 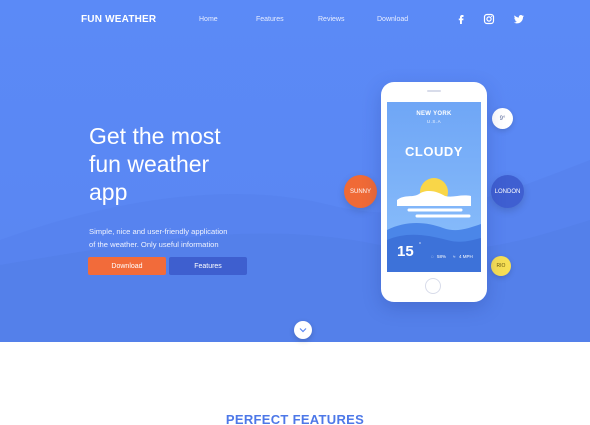 I want to click on london-bubble: LONDON, so click(x=507, y=191).